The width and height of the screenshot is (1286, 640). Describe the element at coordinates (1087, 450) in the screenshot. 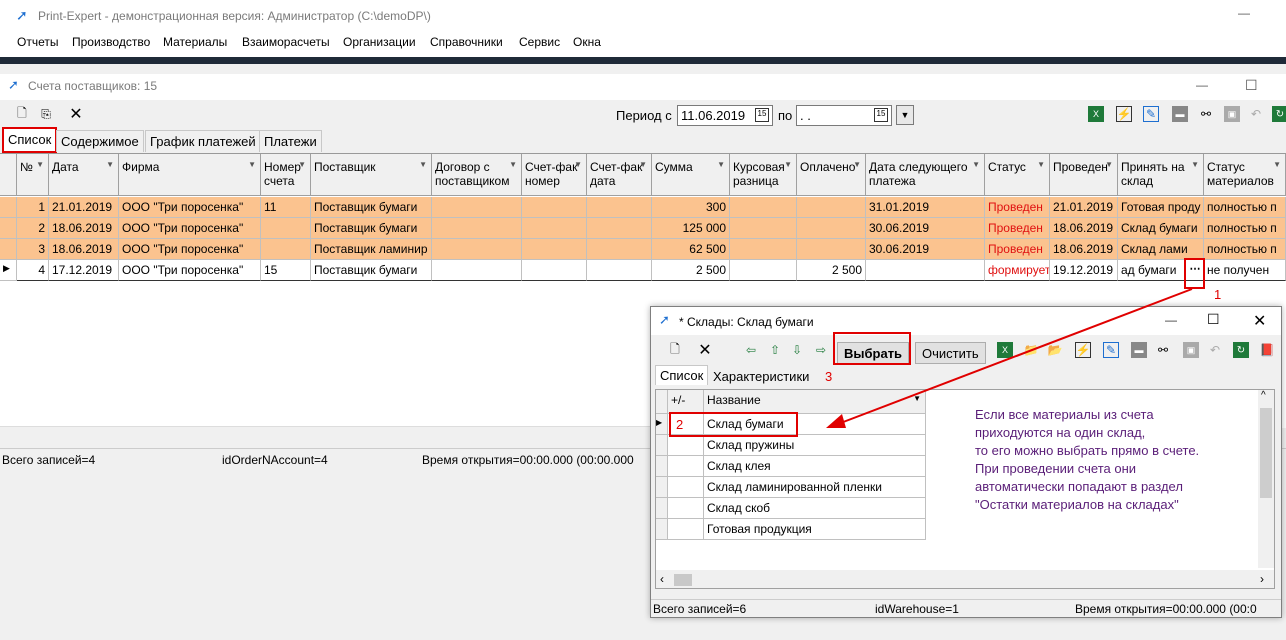

I see `note-line: то его можно выбрать прямо в счете.` at that location.